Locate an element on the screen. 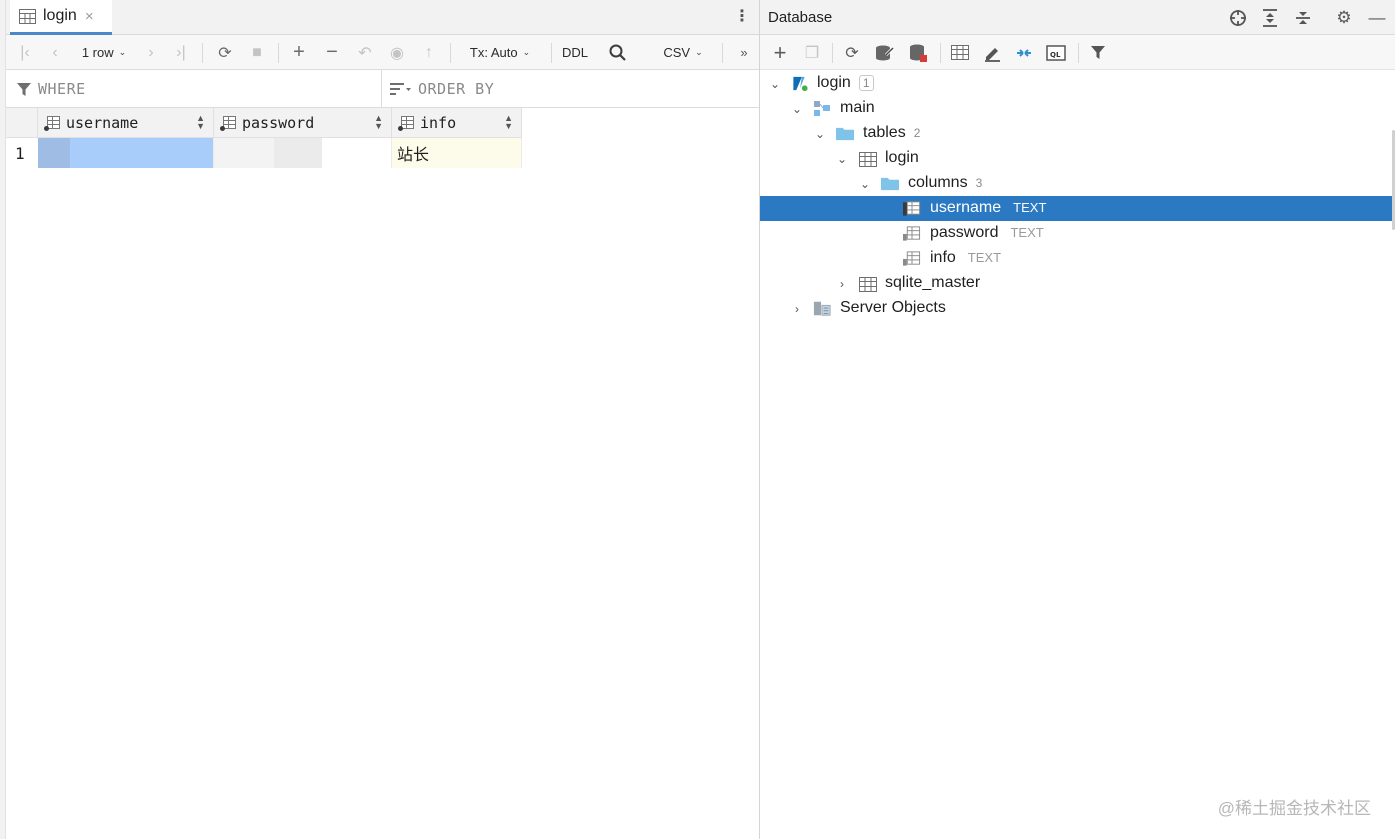 This screenshot has width=1395, height=839. export-format-select: CSV ⌄ is located at coordinates (683, 52).